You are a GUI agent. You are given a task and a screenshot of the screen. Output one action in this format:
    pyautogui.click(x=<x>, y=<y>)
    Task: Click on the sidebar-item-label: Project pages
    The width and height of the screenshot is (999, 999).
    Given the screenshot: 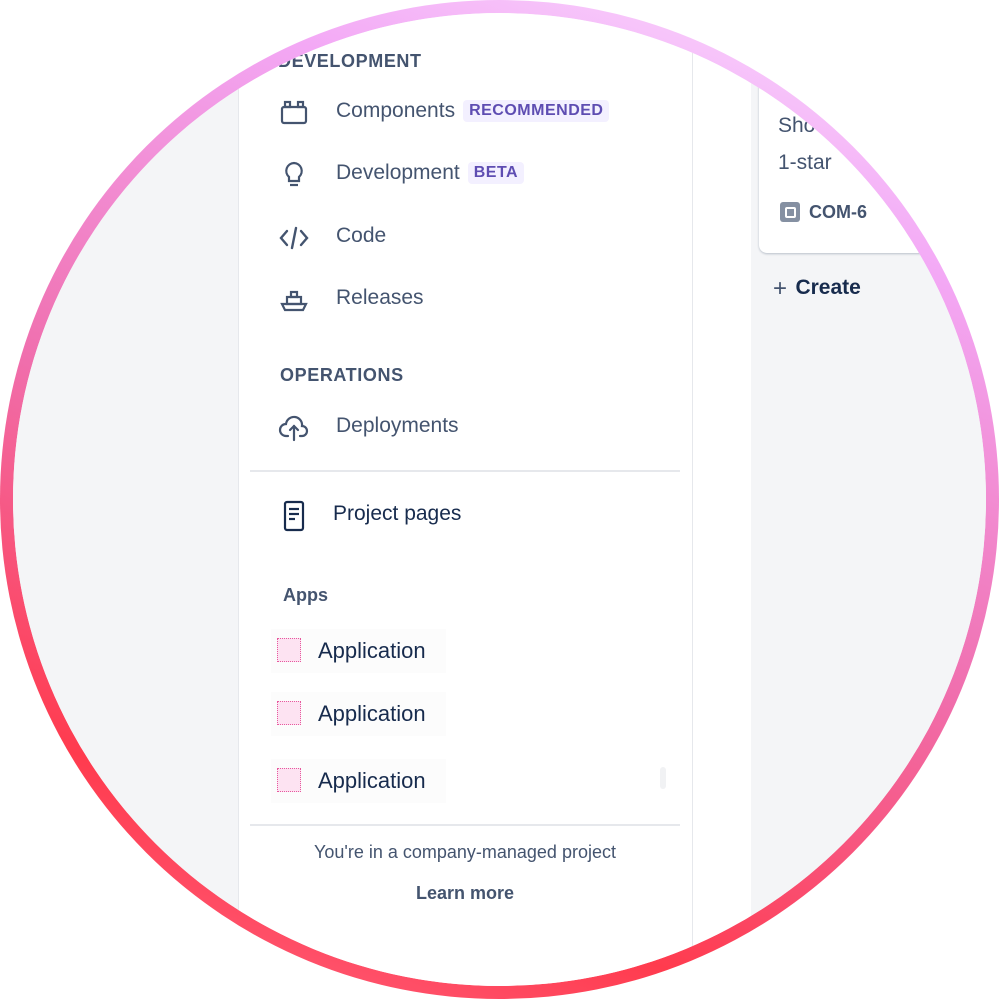 What is the action you would take?
    pyautogui.click(x=397, y=513)
    